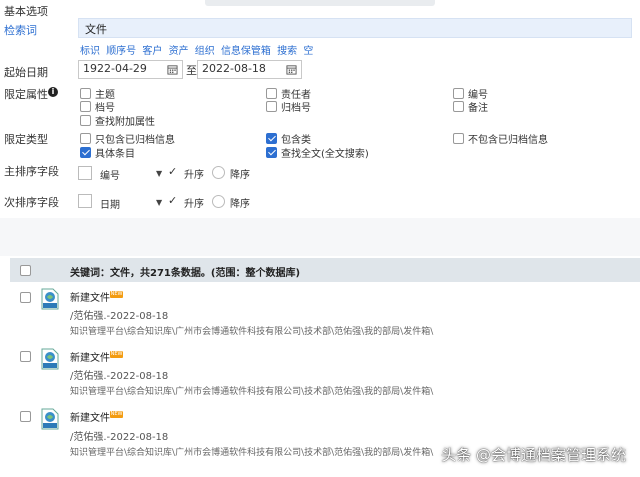 Image resolution: width=640 pixels, height=477 pixels. What do you see at coordinates (105, 108) in the screenshot?
I see `attr-label-archive-no: 档号` at bounding box center [105, 108].